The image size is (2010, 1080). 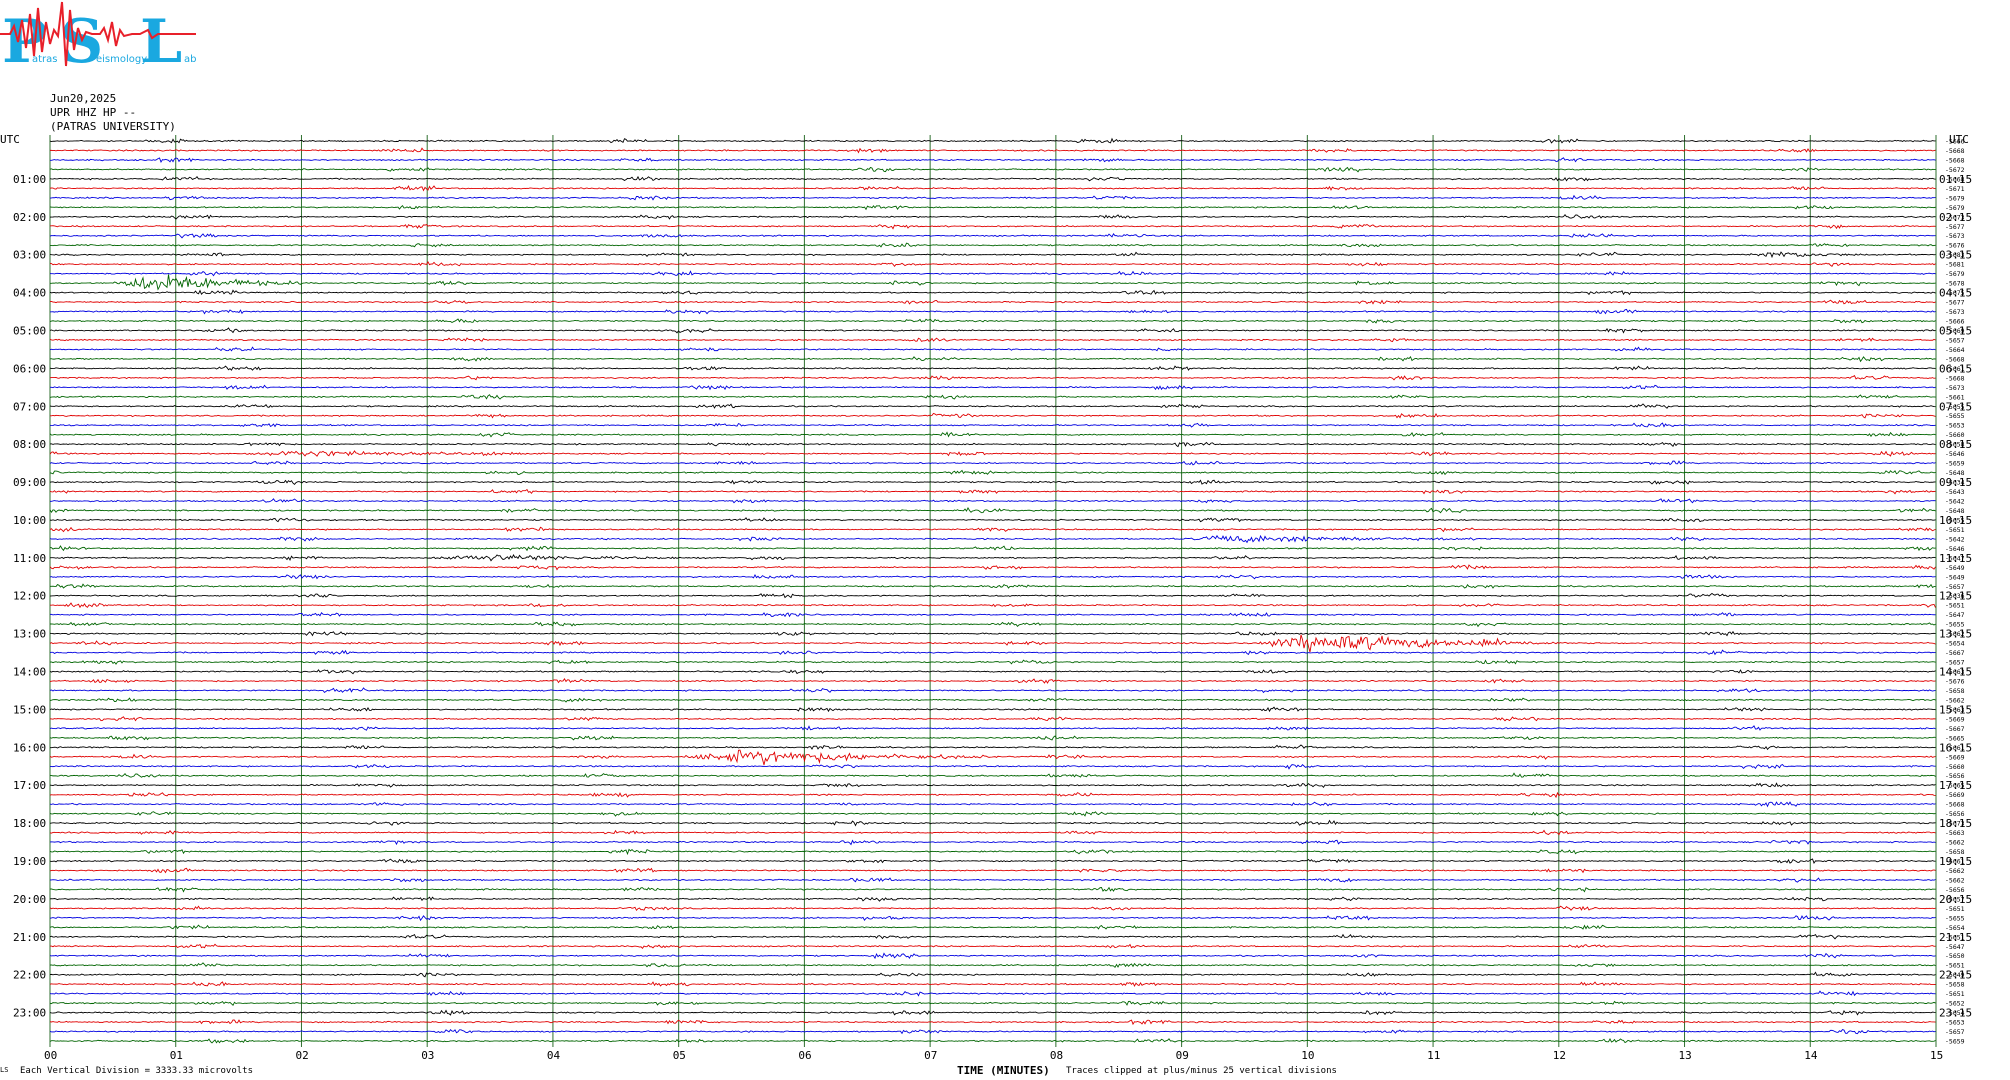 What do you see at coordinates (29, 672) in the screenshot?
I see `hour-label-left: 14:00` at bounding box center [29, 672].